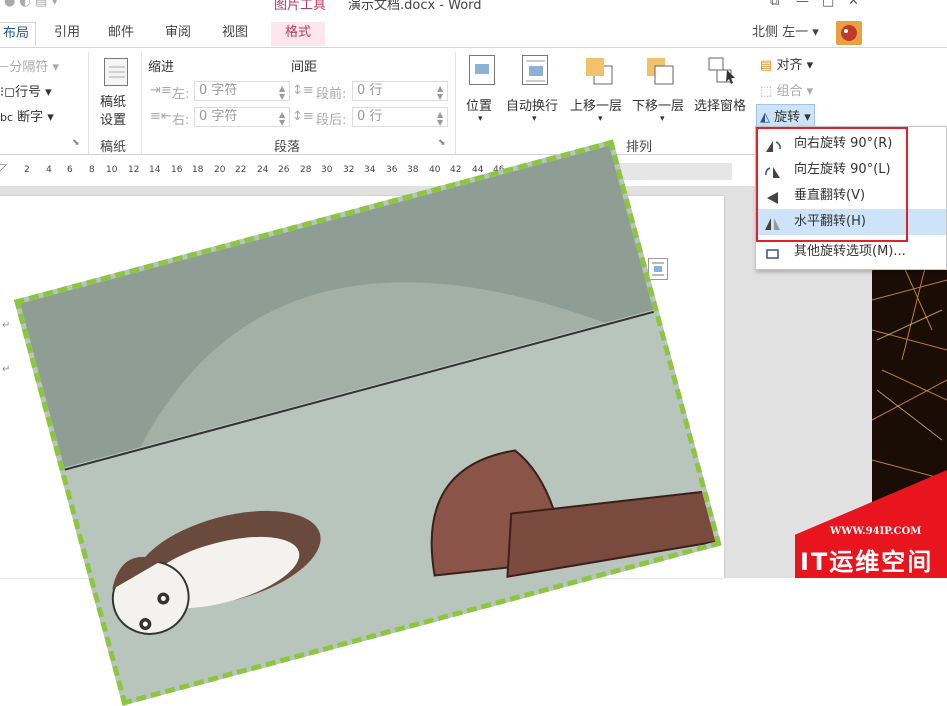 The height and width of the screenshot is (706, 947). What do you see at coordinates (331, 94) in the screenshot?
I see `spacing-before-label: 段前:` at bounding box center [331, 94].